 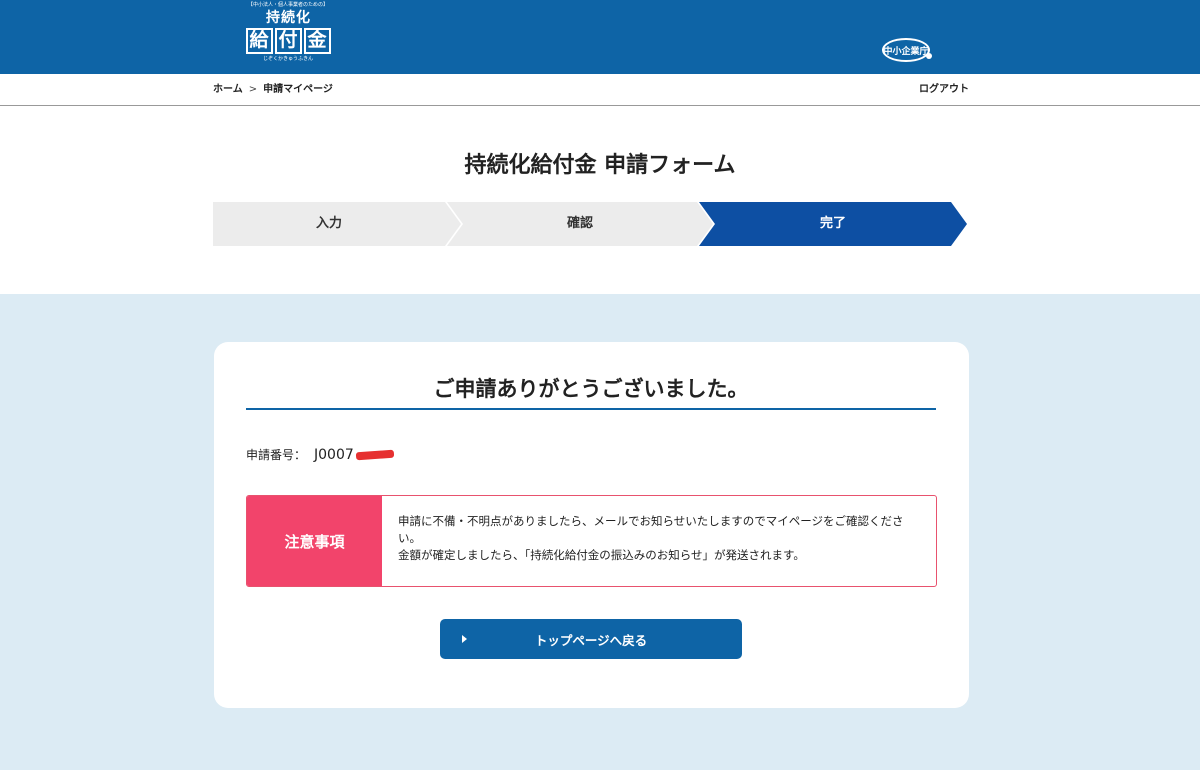 I want to click on step-input: 入力, so click(x=328, y=223).